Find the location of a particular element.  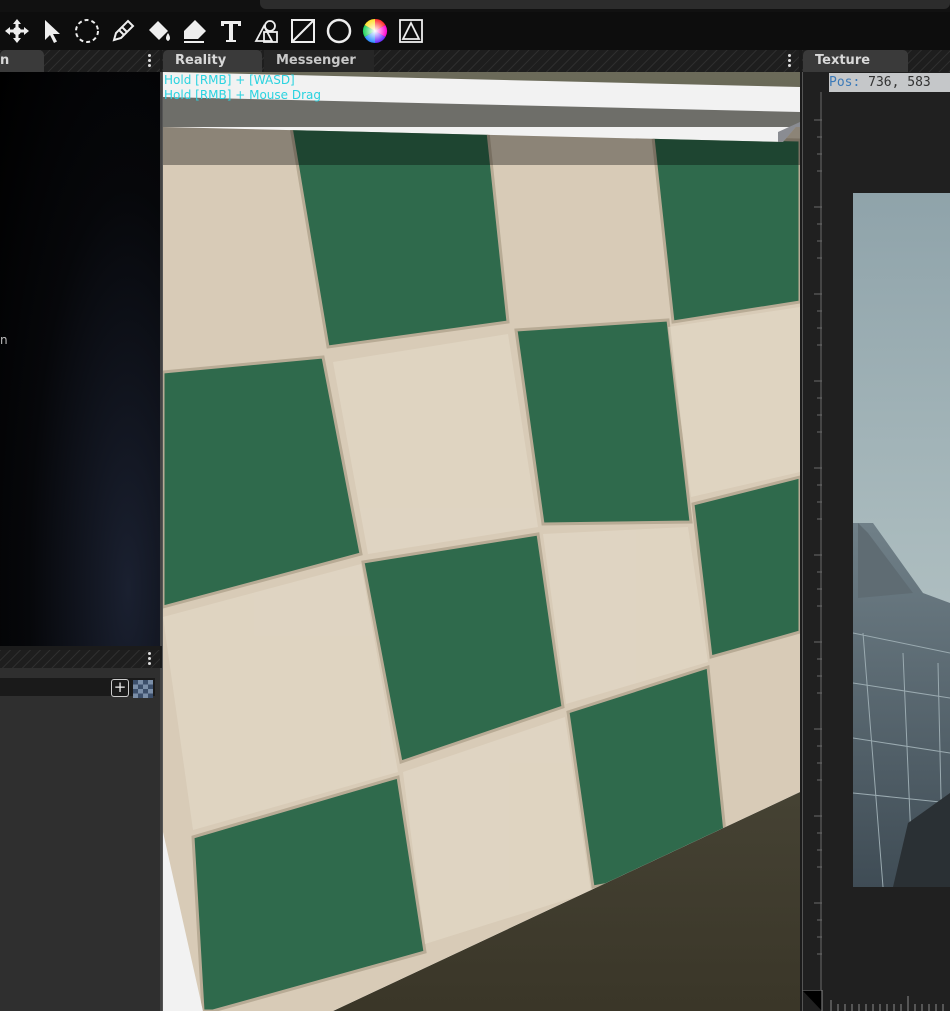

tool-toolbar is located at coordinates (475, 31).